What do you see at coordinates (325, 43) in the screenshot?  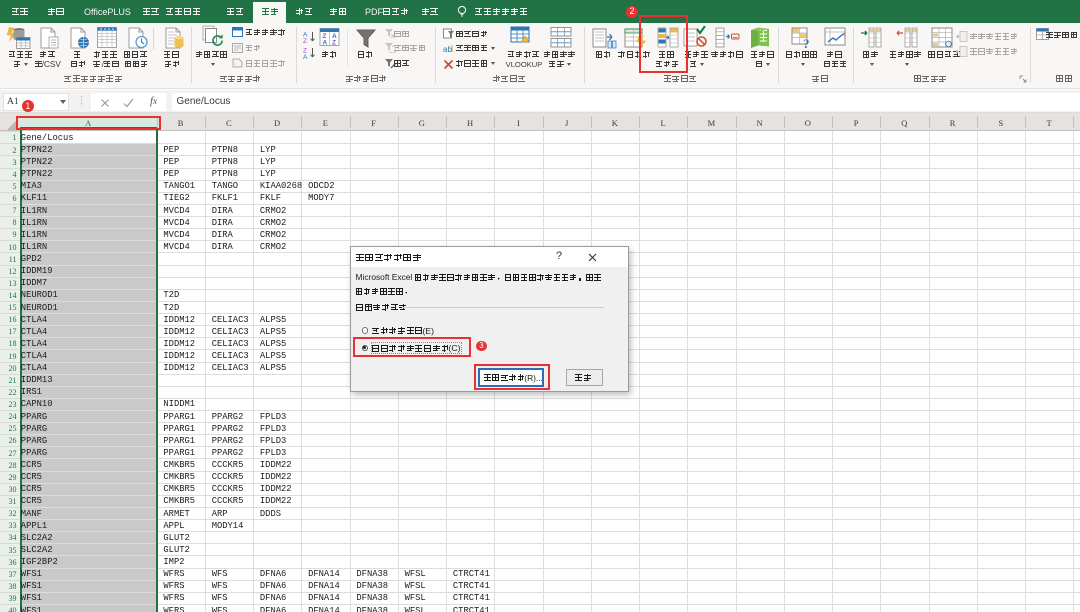 I see `svg-text: A` at bounding box center [325, 43].